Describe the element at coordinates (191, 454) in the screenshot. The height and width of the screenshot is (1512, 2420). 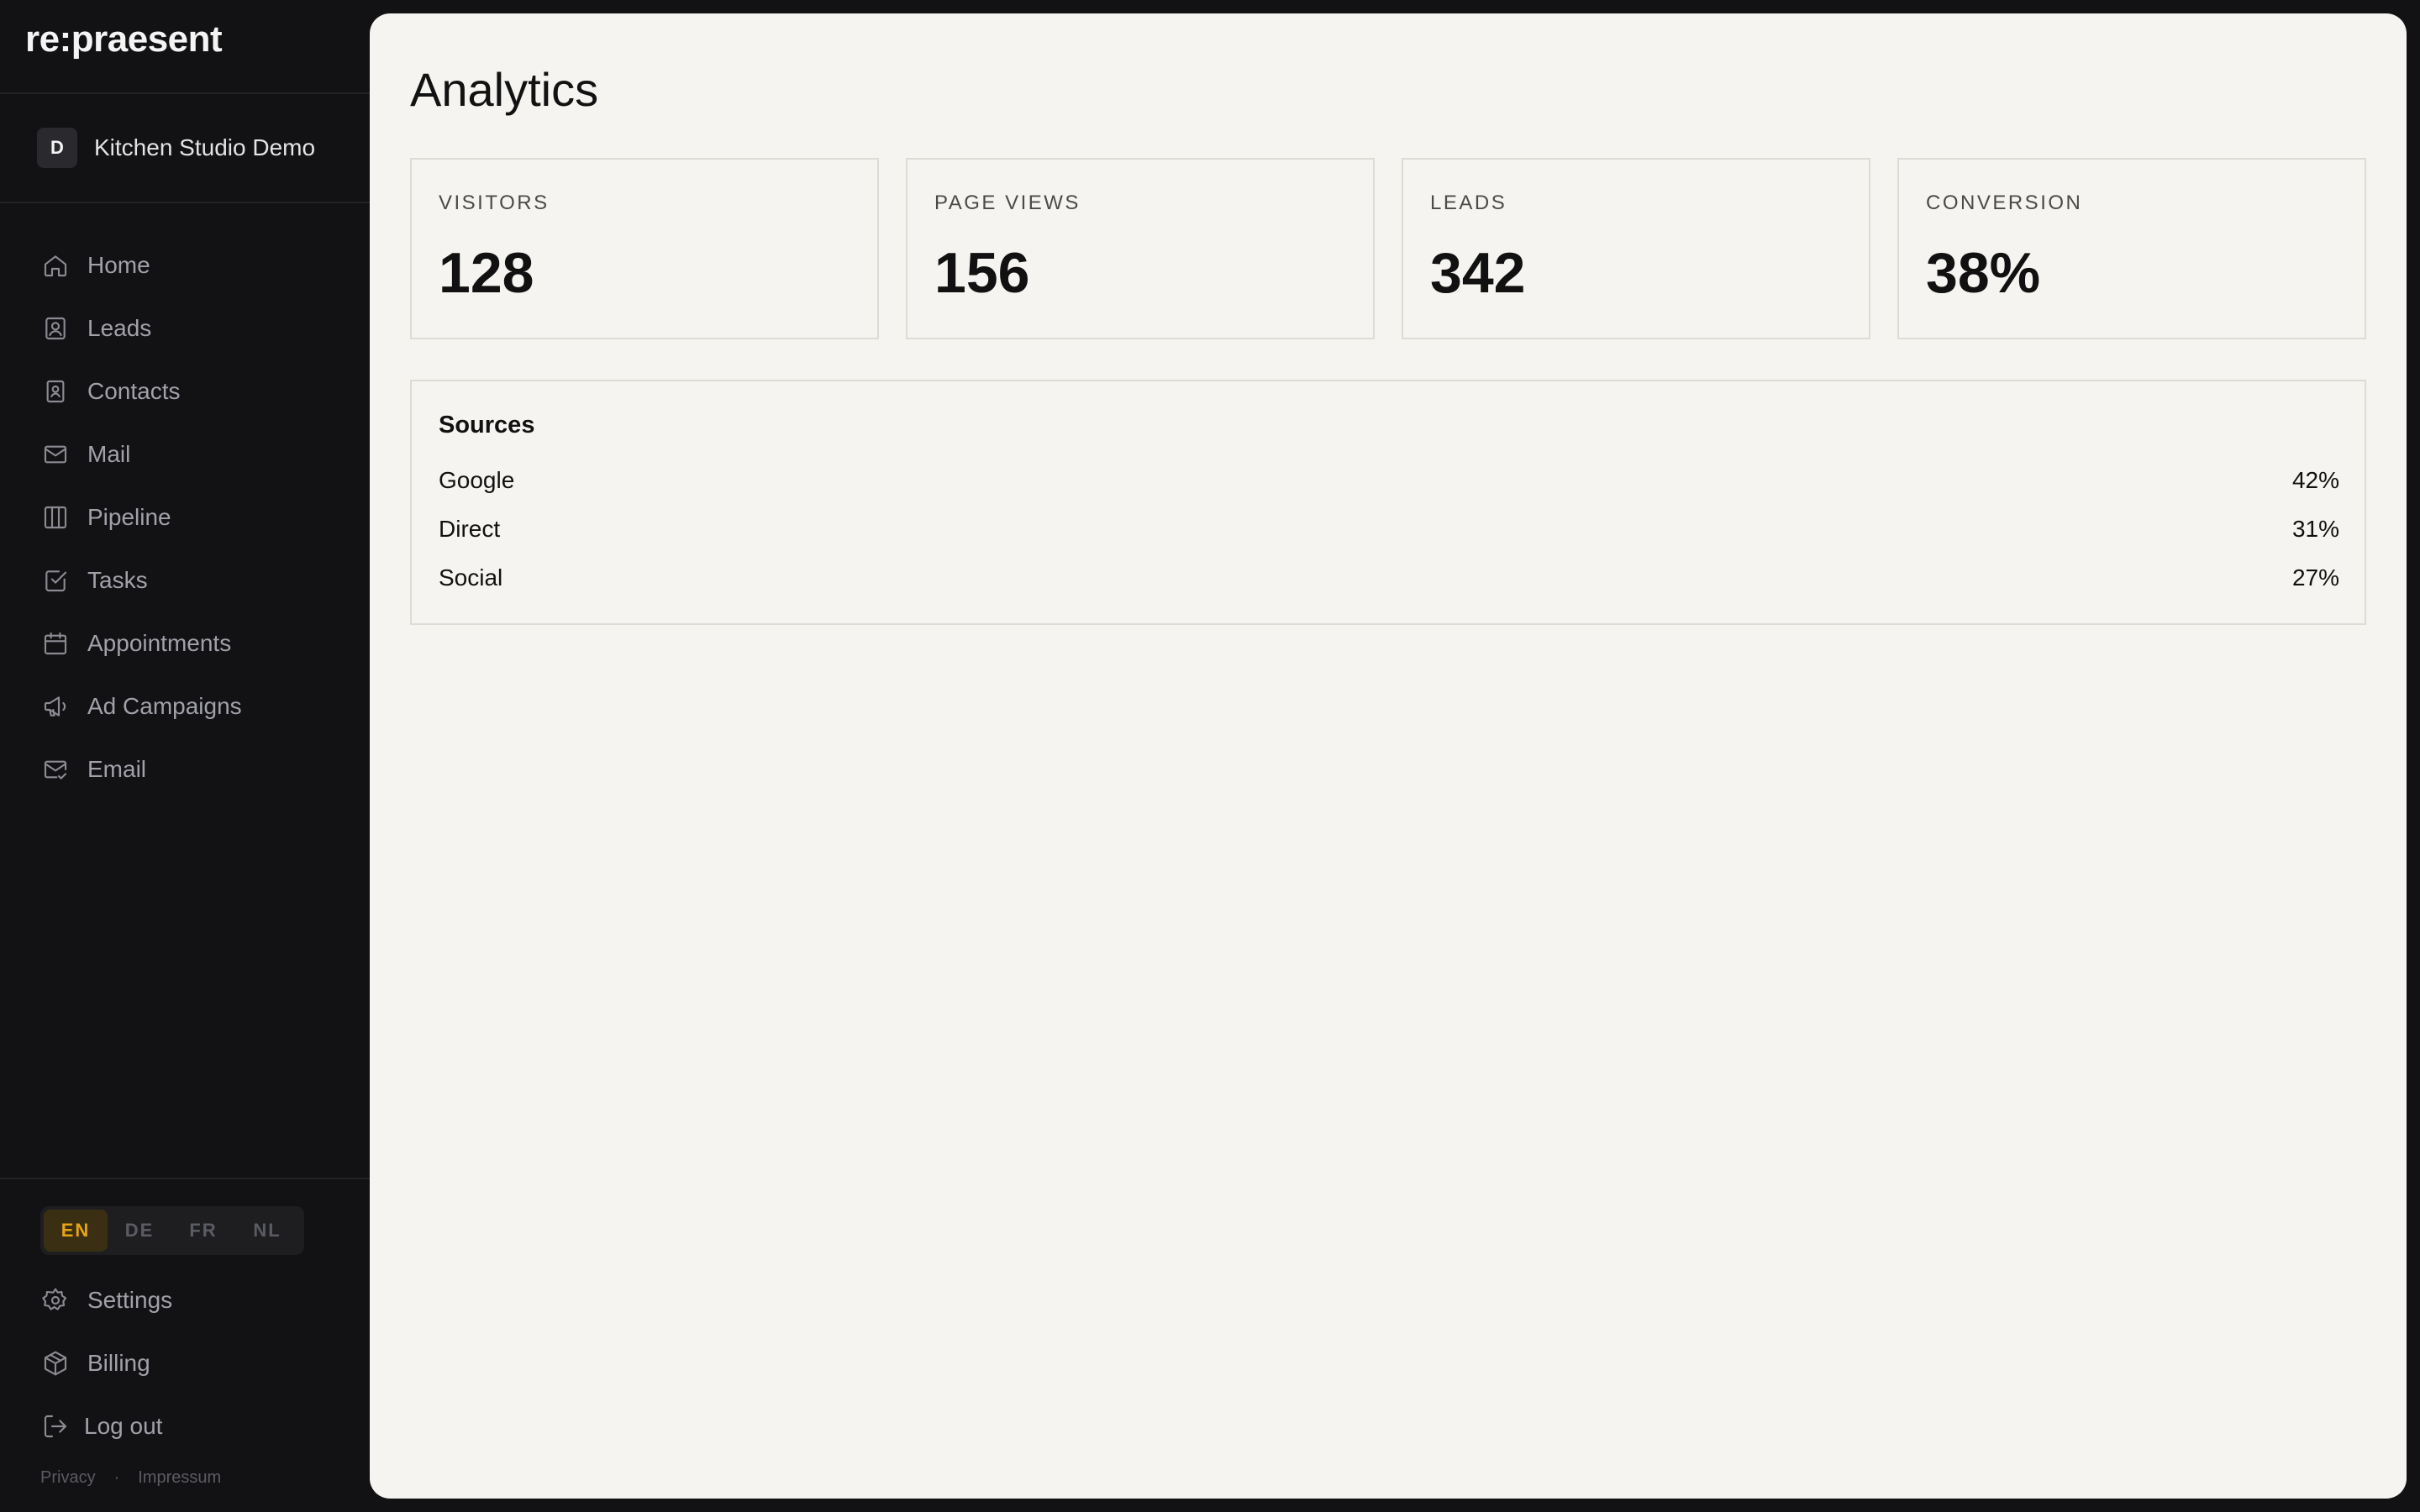
I see `nav-item-mail: Mail` at that location.